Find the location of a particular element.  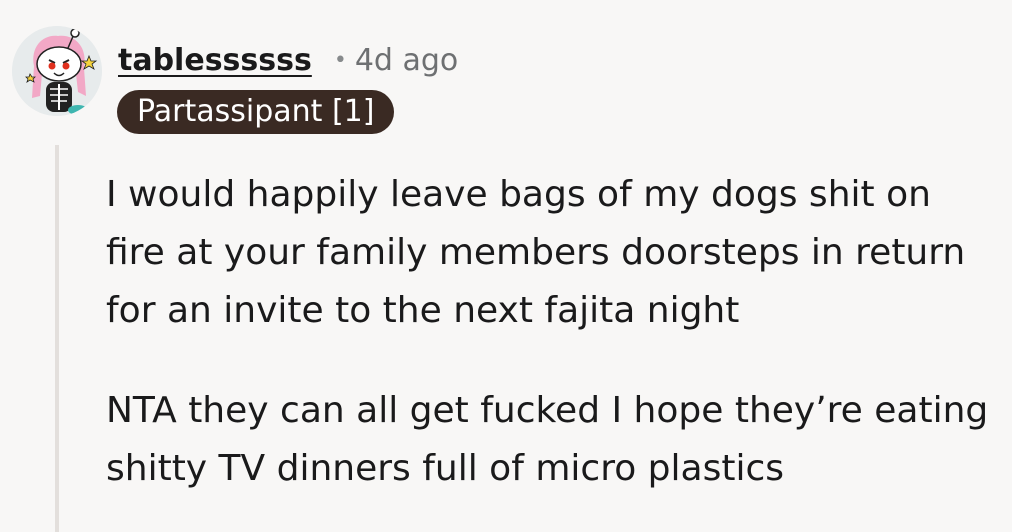

comment-meta: tablessssss • 4d ago is located at coordinates (288, 60).